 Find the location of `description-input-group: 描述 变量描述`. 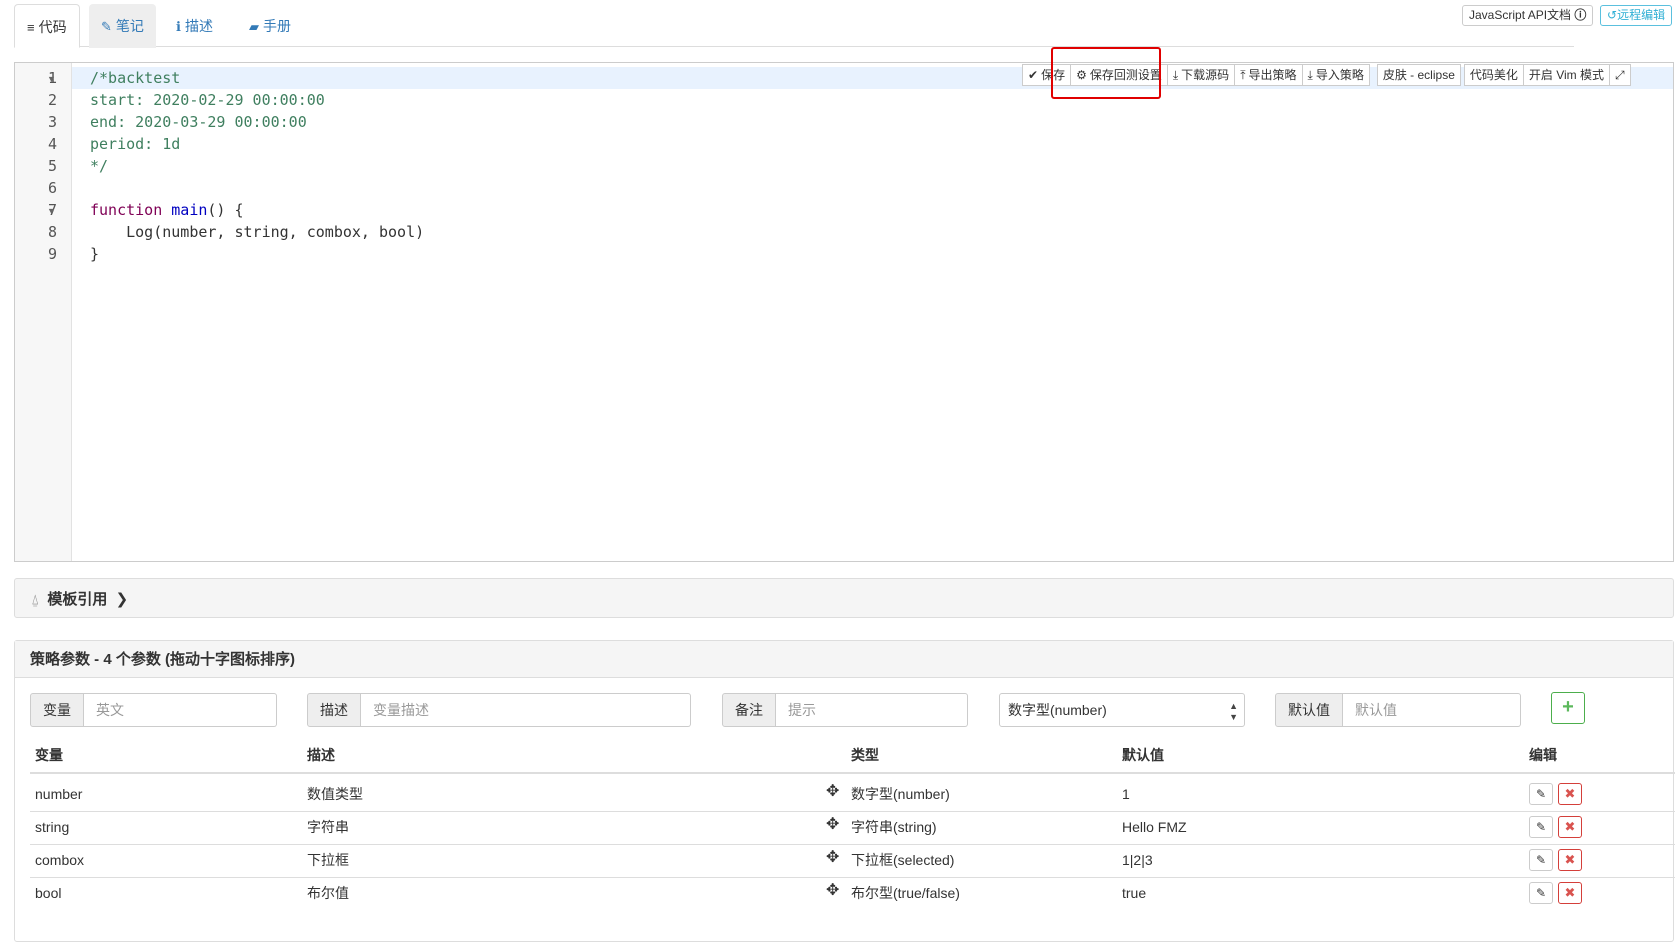

description-input-group: 描述 变量描述 is located at coordinates (499, 710).